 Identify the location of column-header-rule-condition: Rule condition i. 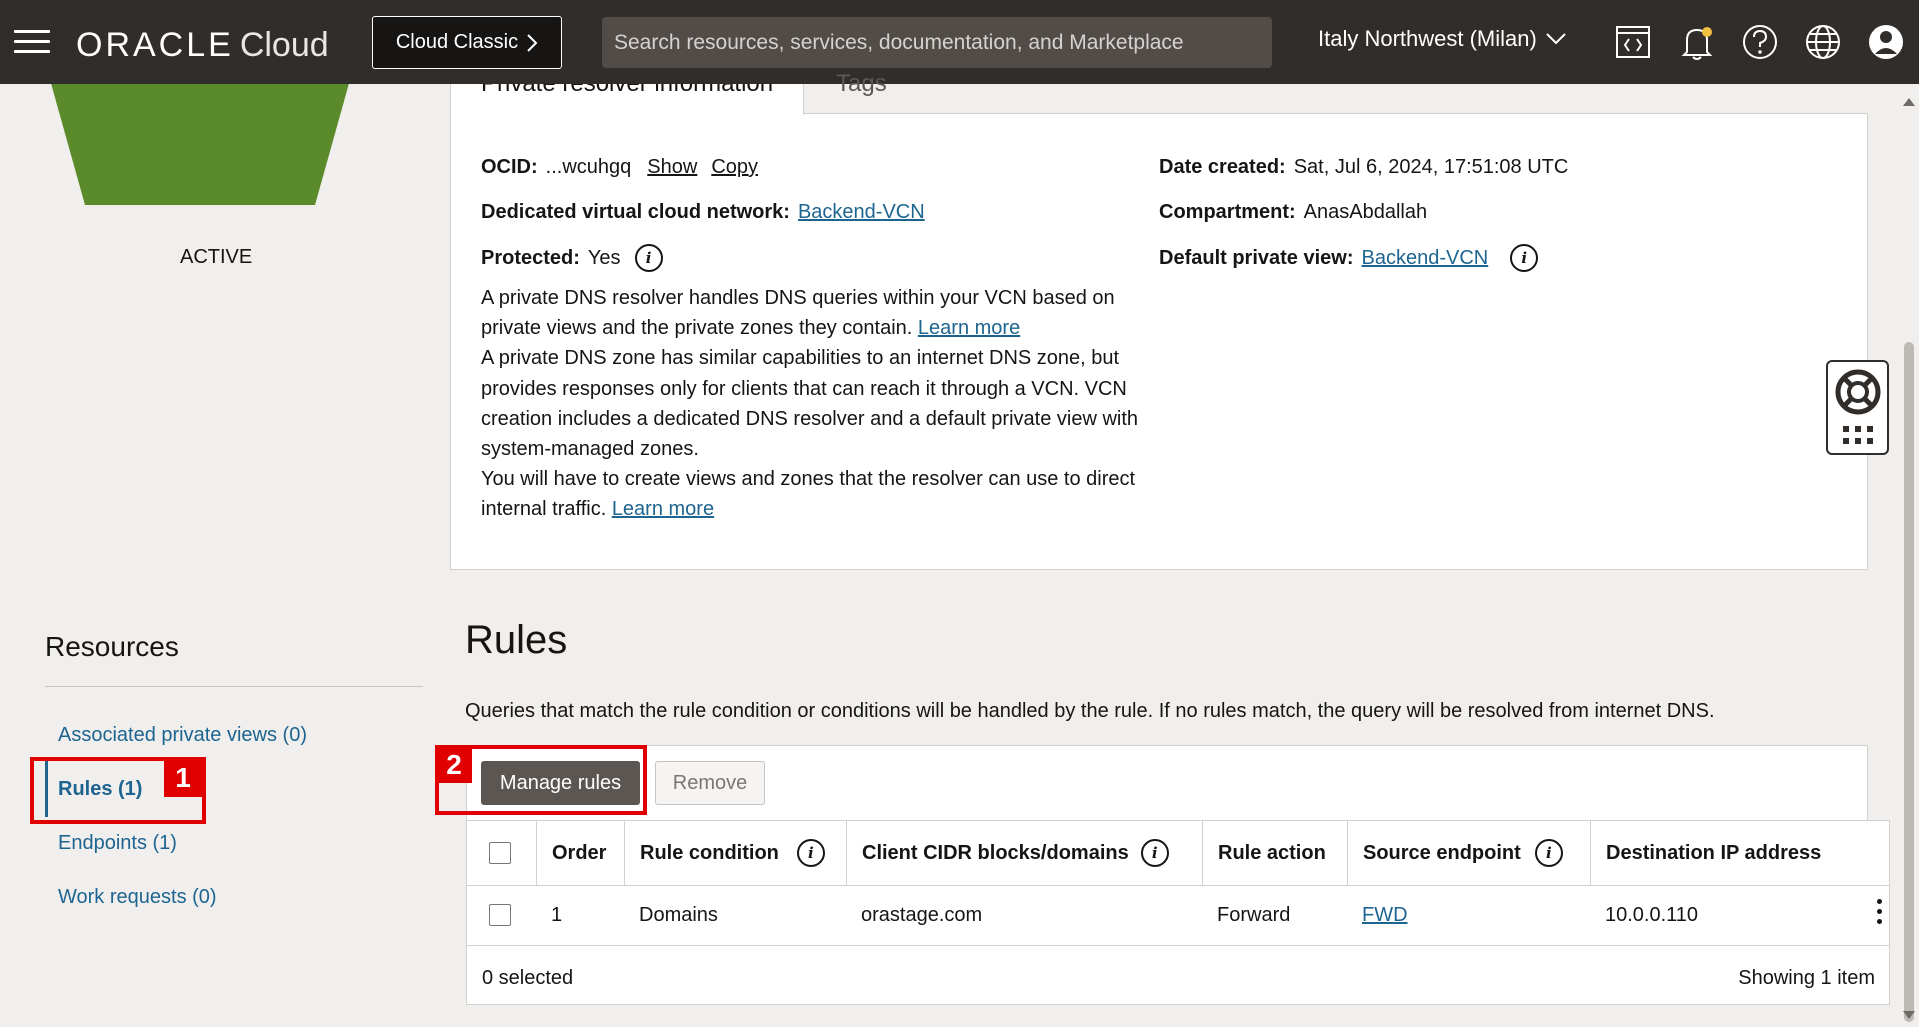
(735, 853).